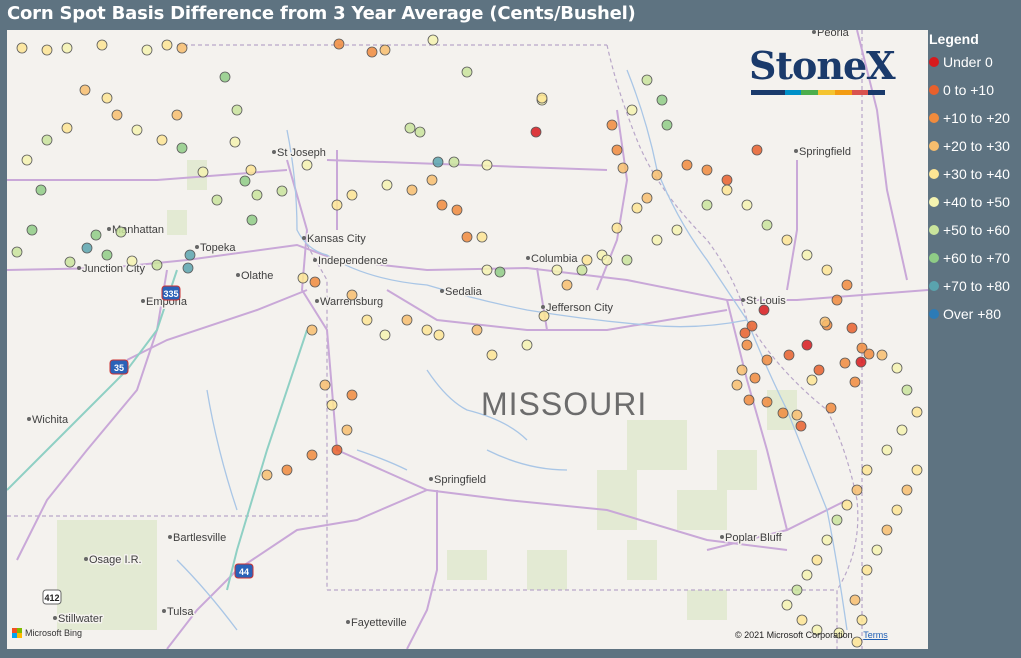 The image size is (1021, 658). What do you see at coordinates (969, 202) in the screenshot?
I see `legend-item: +40 to +50` at bounding box center [969, 202].